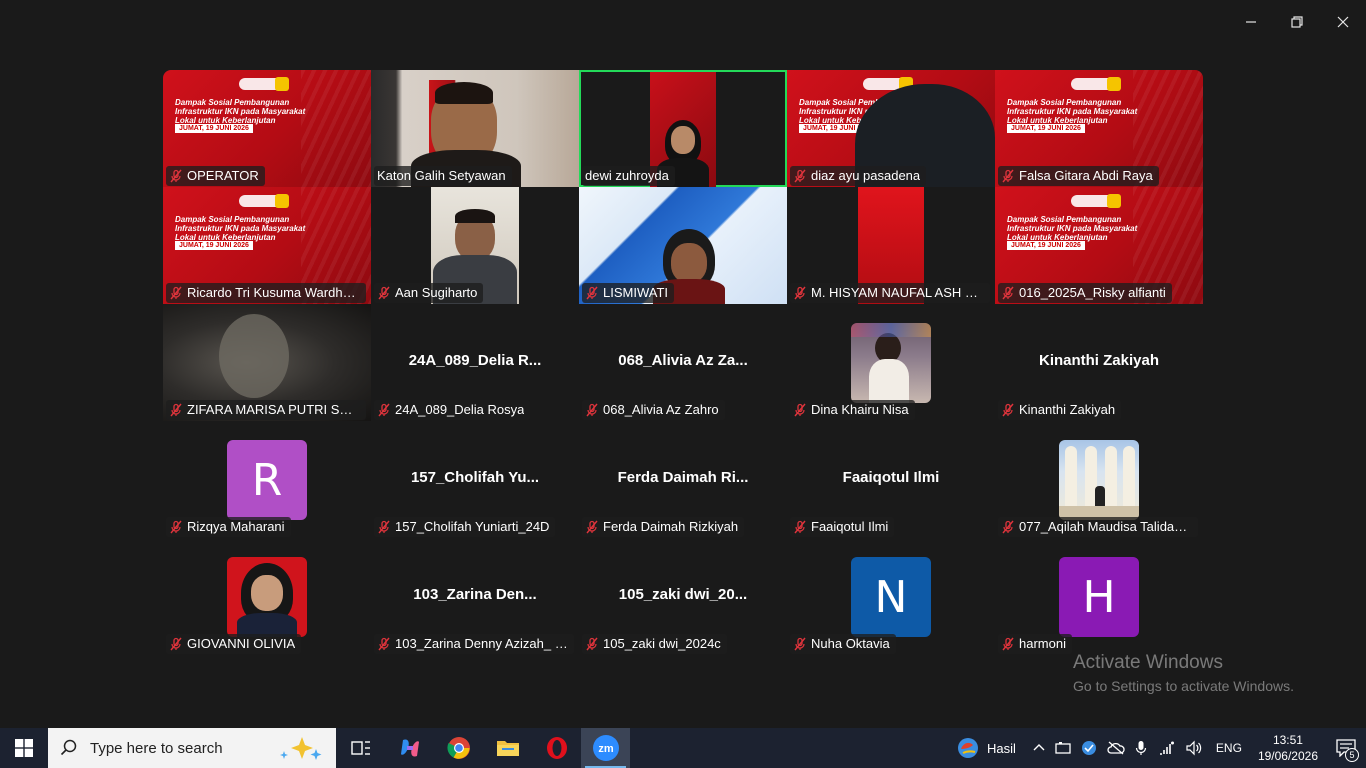 The image size is (1366, 768). What do you see at coordinates (1287, 756) in the screenshot?
I see `clock-date: 19/06/2026` at bounding box center [1287, 756].